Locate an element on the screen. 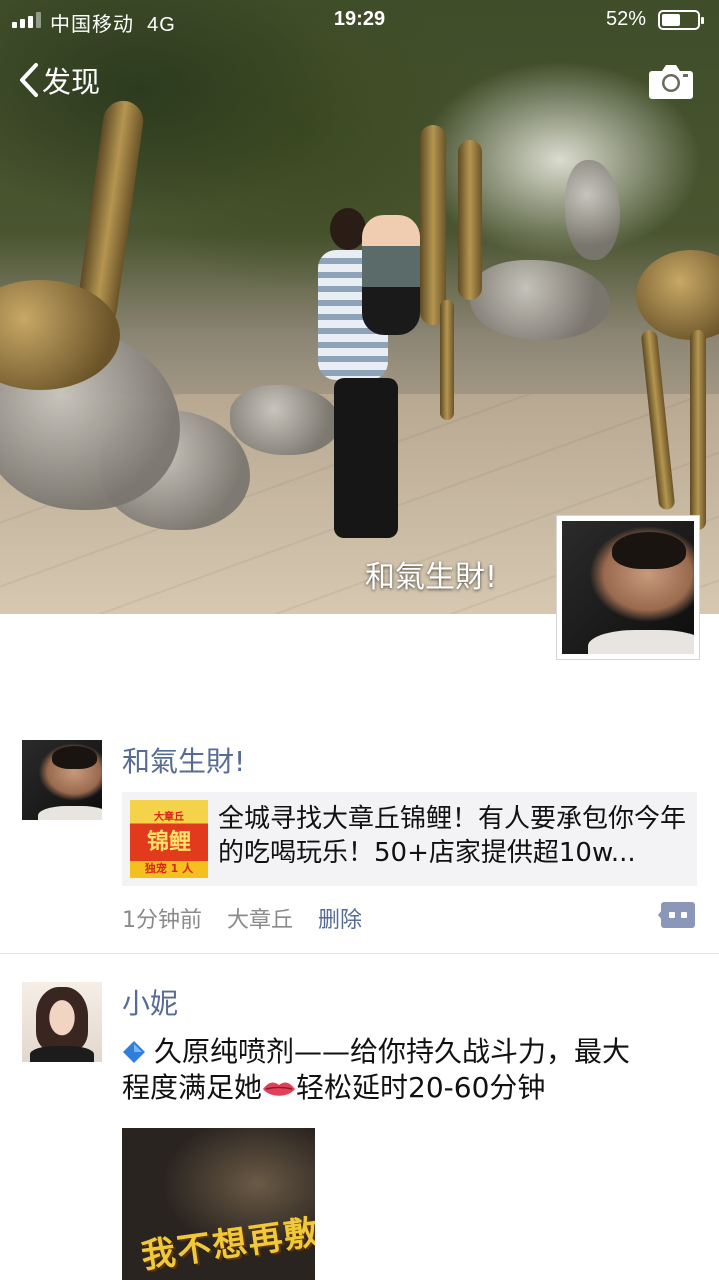 The height and width of the screenshot is (1280, 719). post-text-line: 久原纯喷剂——给你持久战斗力，最大 is located at coordinates (414, 1052).